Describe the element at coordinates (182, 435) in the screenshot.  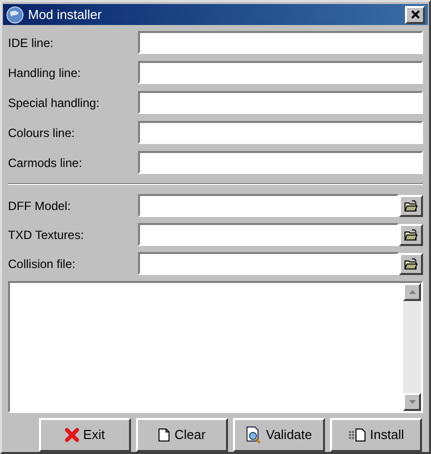
I see `dialog-button: Clear` at that location.